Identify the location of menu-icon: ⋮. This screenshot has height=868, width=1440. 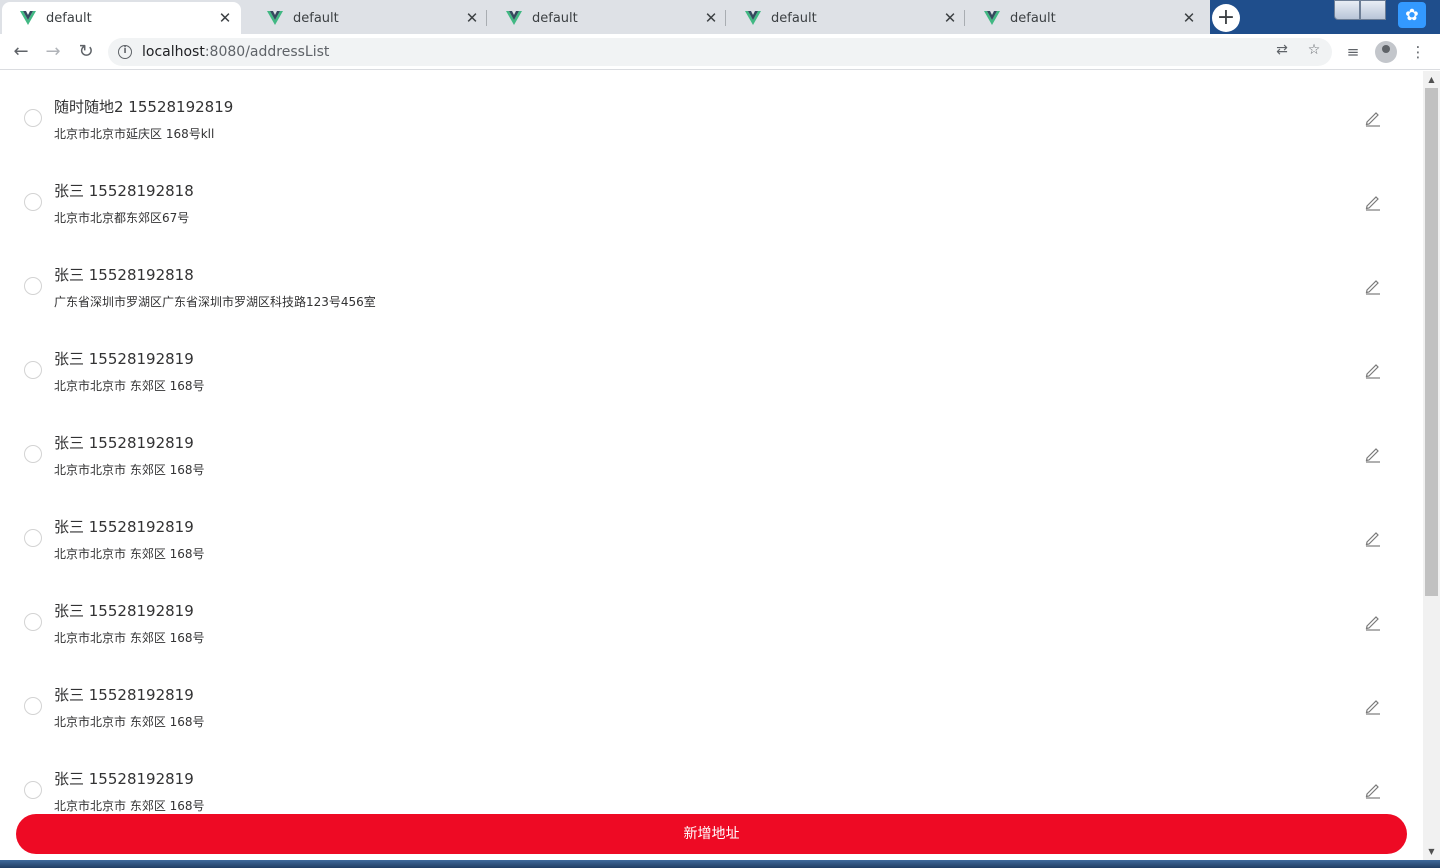
(1418, 52).